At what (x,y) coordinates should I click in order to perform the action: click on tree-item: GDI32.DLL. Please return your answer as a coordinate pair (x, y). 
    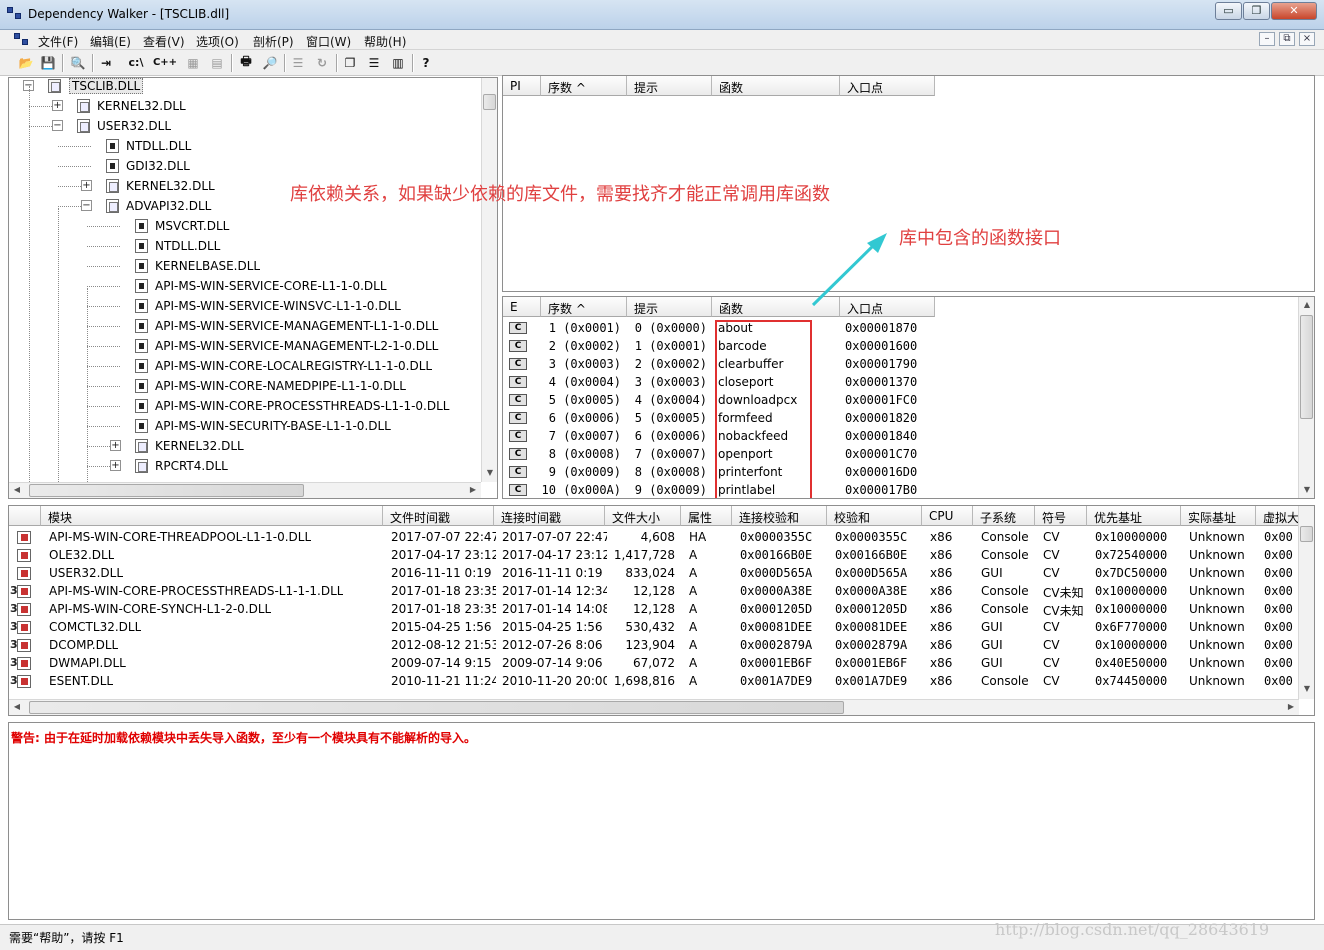
    Looking at the image, I should click on (244, 166).